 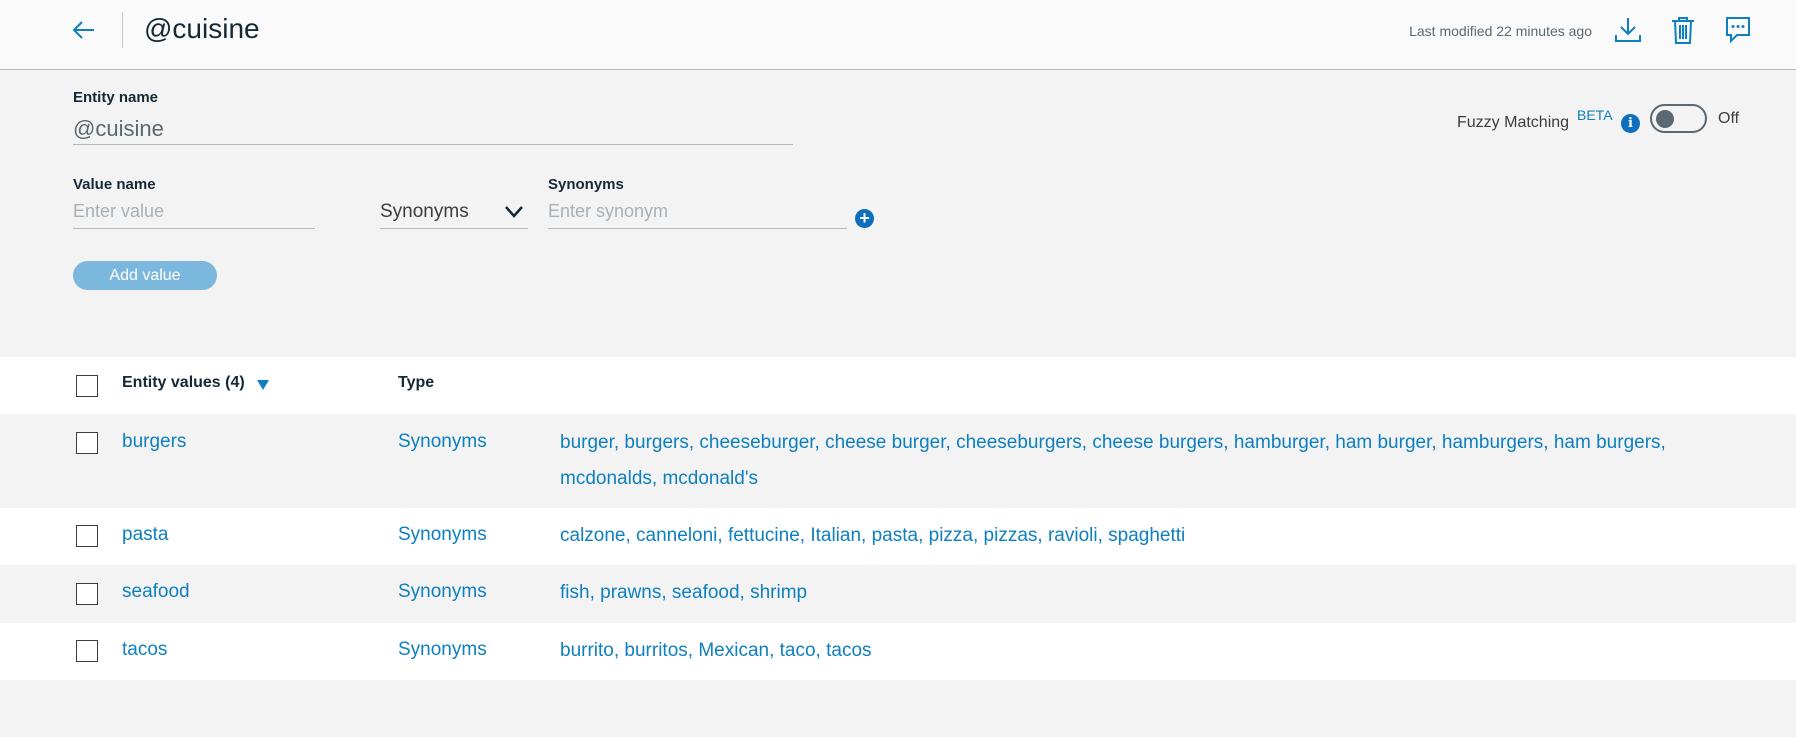 I want to click on info-icon: i, so click(x=1630, y=123).